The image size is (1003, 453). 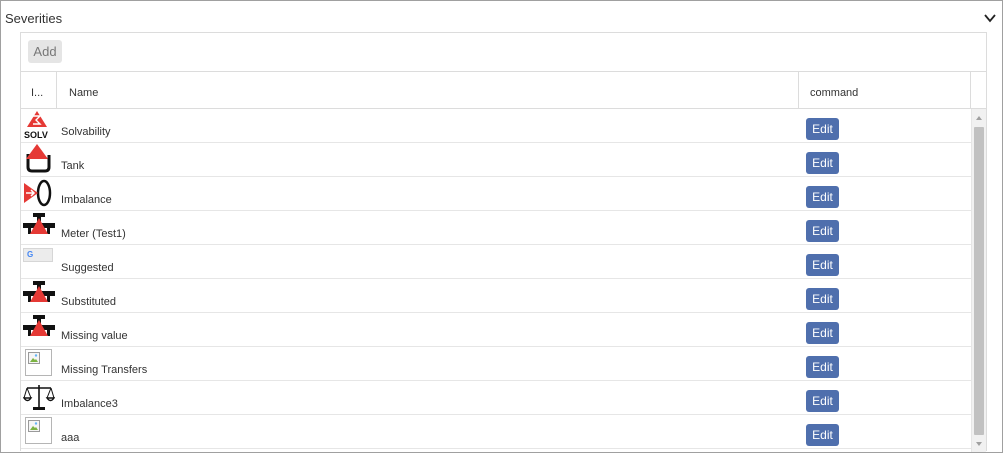 What do you see at coordinates (496, 296) in the screenshot?
I see `table-row: Substituted Edit` at bounding box center [496, 296].